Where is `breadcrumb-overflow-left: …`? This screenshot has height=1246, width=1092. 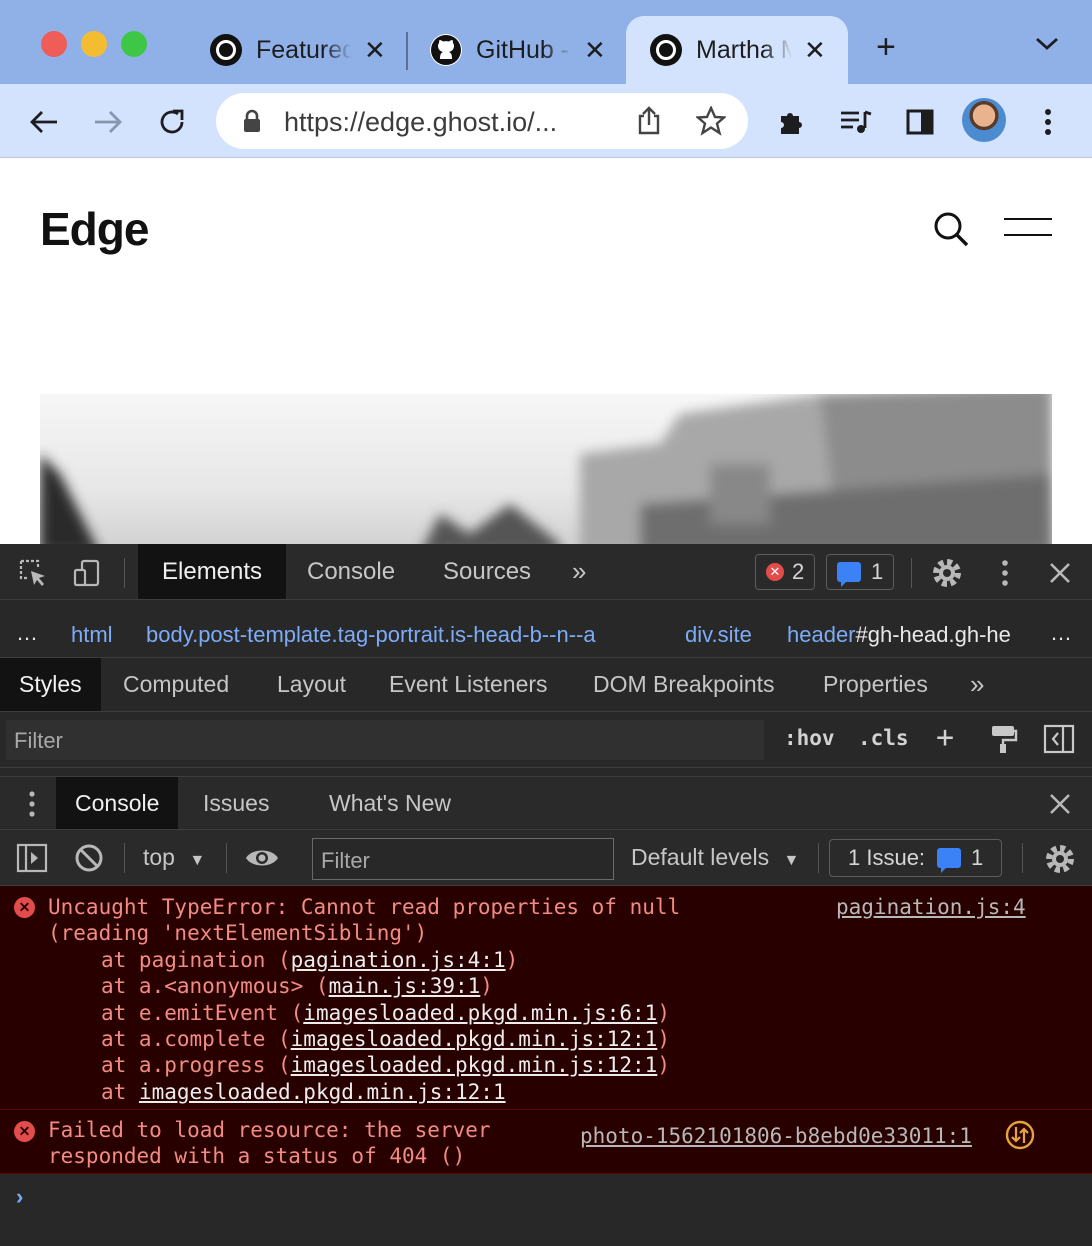
breadcrumb-overflow-left: … is located at coordinates (27, 633).